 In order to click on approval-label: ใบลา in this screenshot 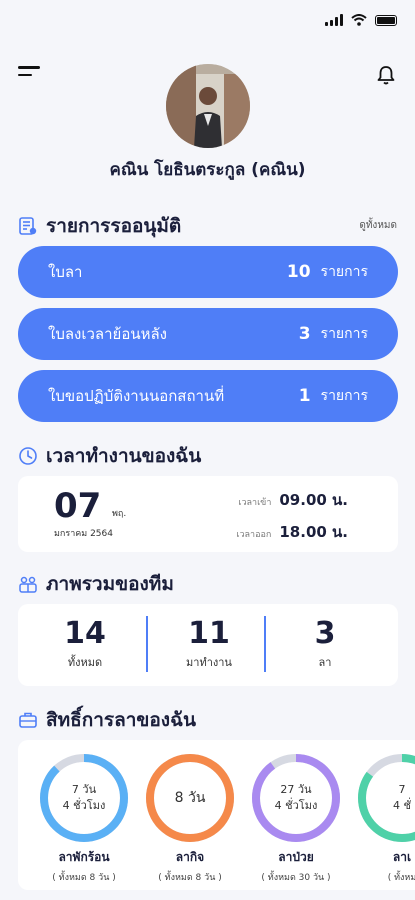, I will do `click(65, 272)`.